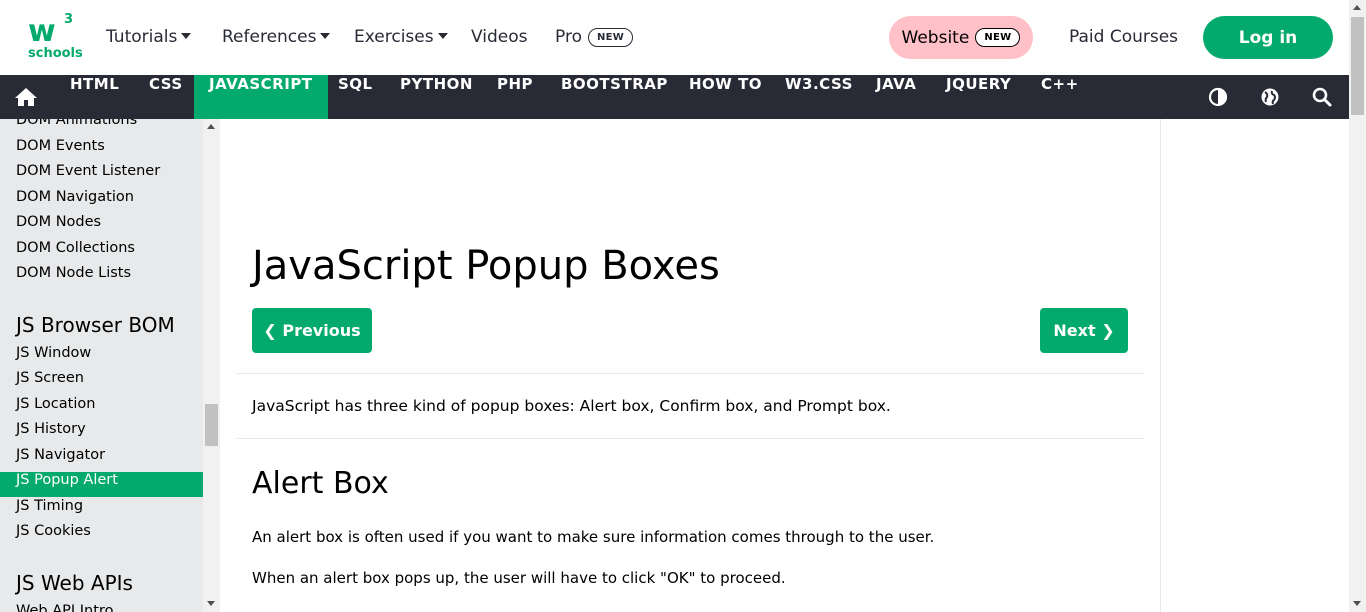 This screenshot has width=1366, height=612. I want to click on sidebar-item-web-api-intro: Web API Intro, so click(101, 607).